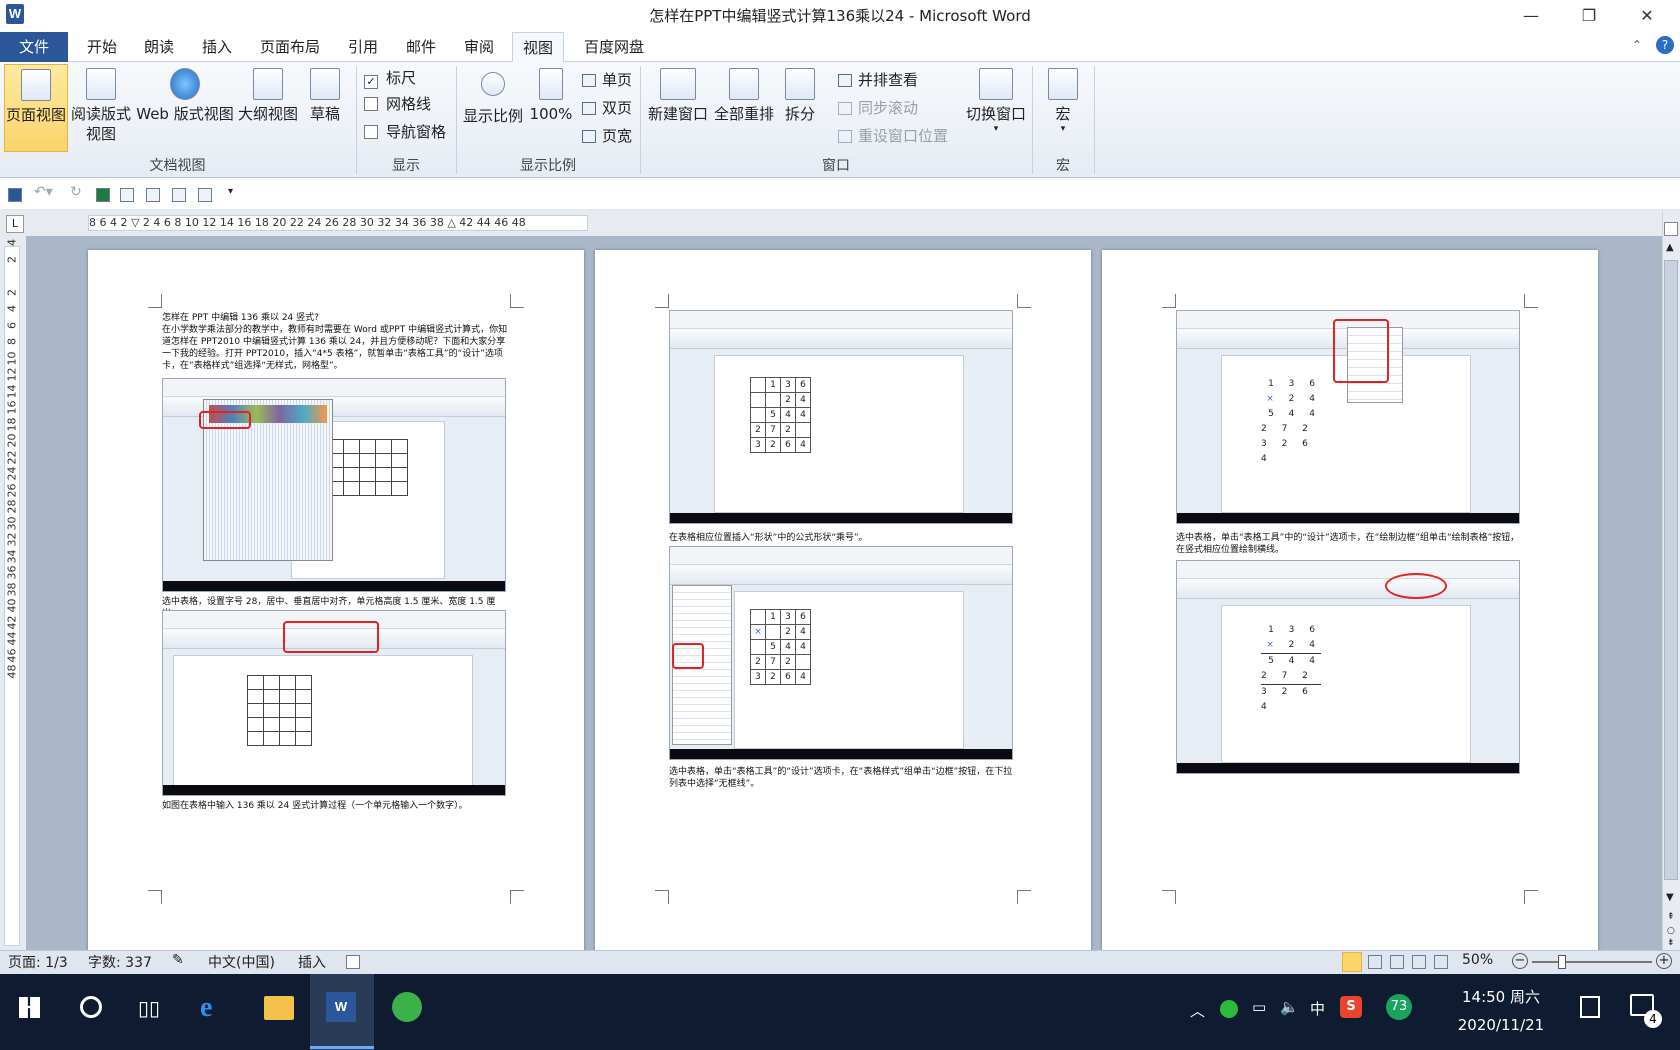  I want to click on minimize-button: —, so click(1531, 16).